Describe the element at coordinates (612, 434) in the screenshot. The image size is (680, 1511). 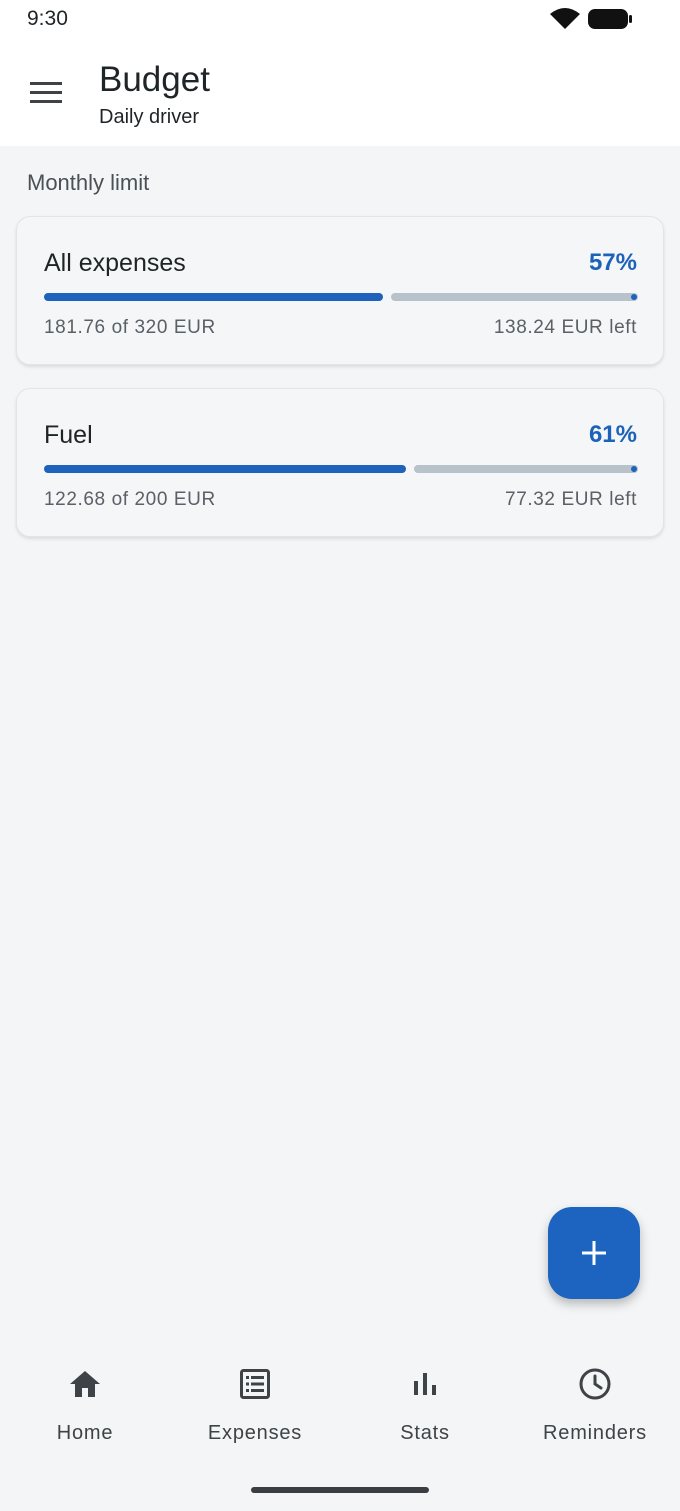
I see `budget-percent: 61%` at that location.